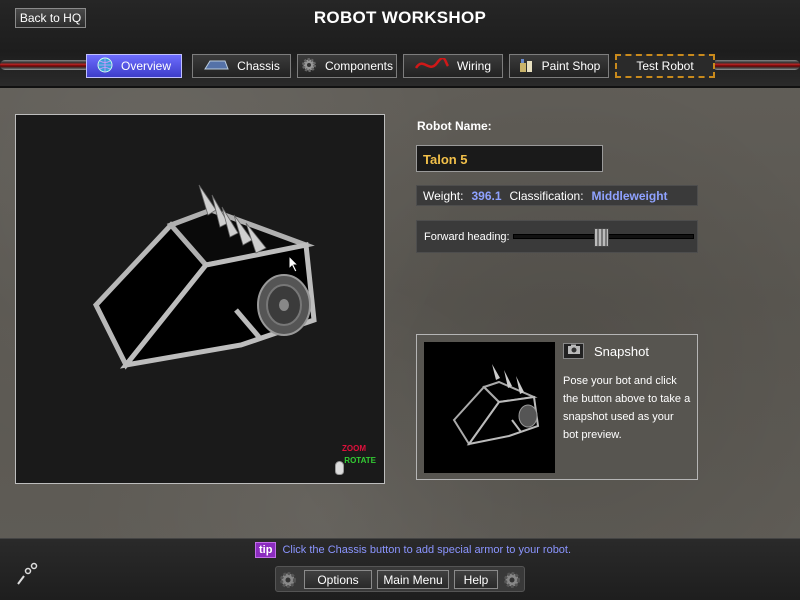  Describe the element at coordinates (486, 195) in the screenshot. I see `weight-value: 396.1` at that location.